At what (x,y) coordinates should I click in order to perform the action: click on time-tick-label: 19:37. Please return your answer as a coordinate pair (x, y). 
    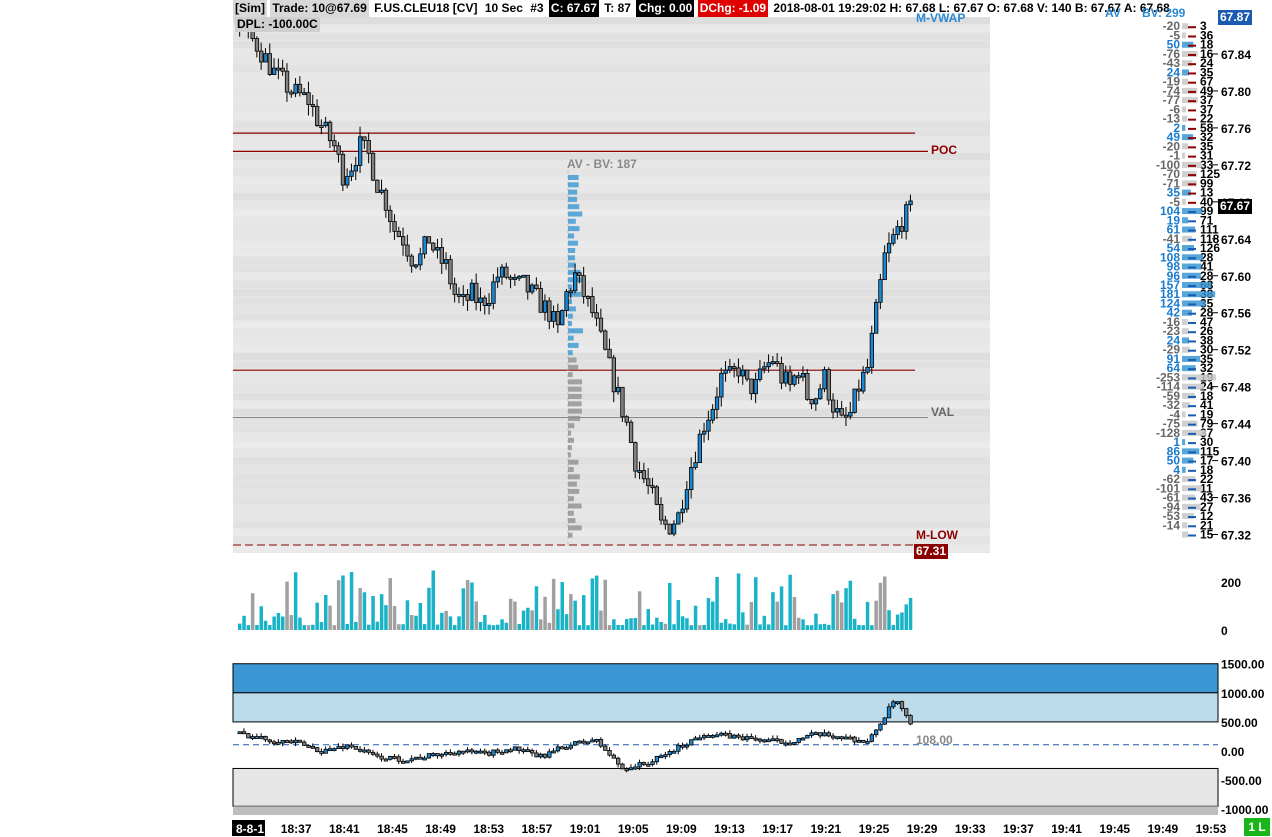
    Looking at the image, I should click on (1018, 829).